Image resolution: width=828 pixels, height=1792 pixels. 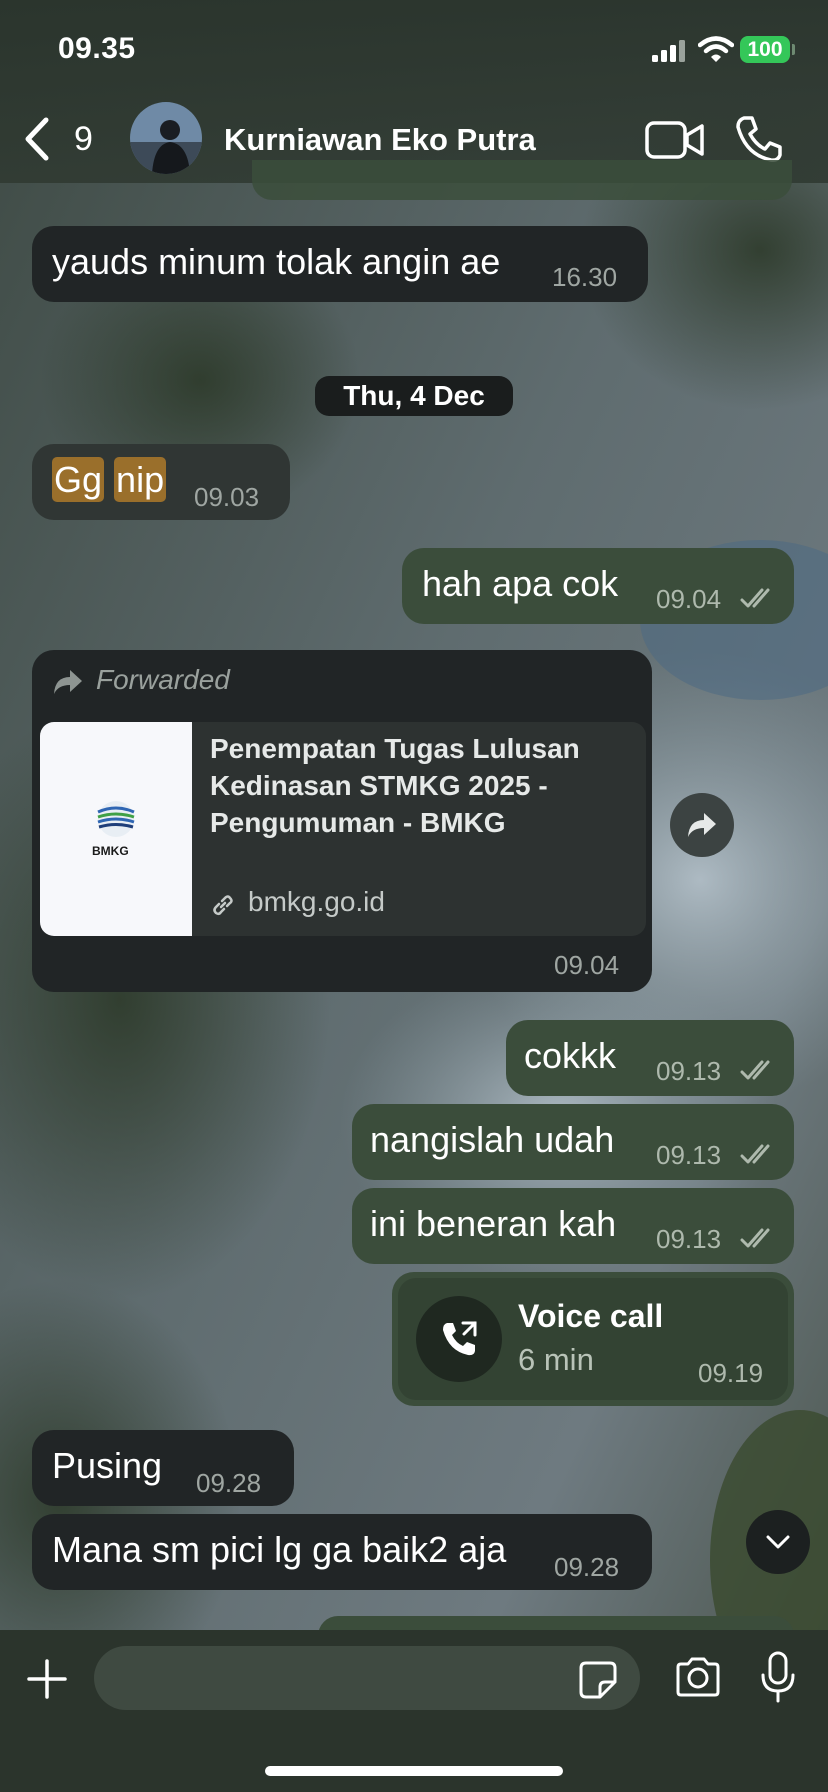 What do you see at coordinates (140, 479) in the screenshot?
I see `highlighted-word: nip` at bounding box center [140, 479].